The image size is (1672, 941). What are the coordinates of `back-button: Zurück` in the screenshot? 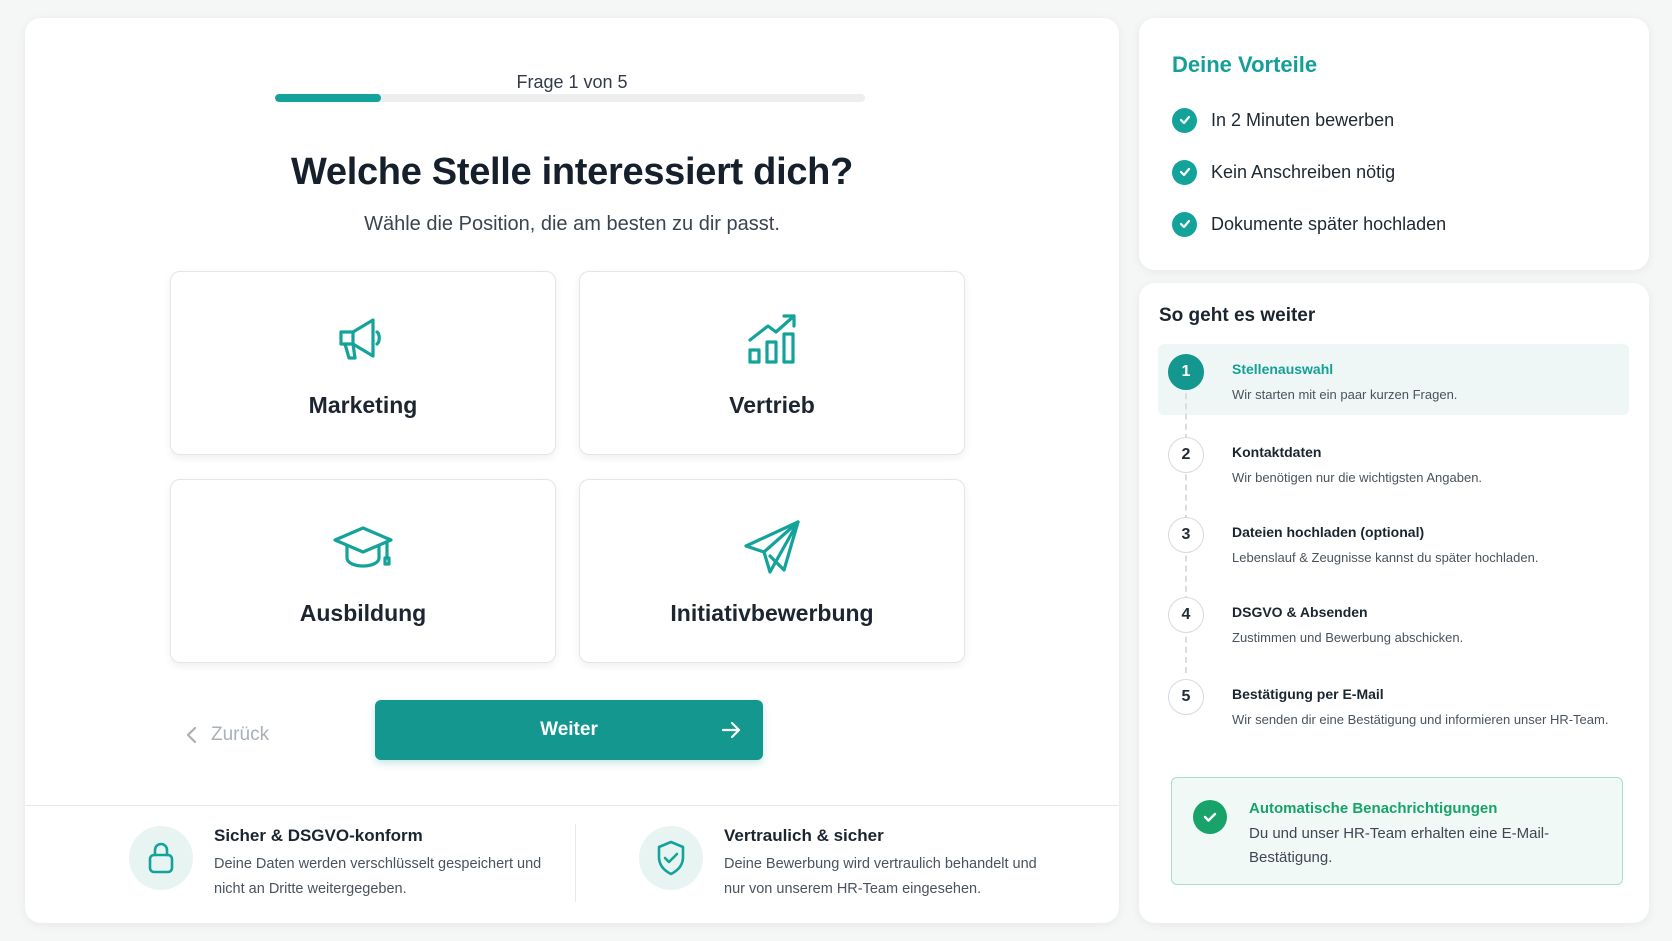 It's located at (245, 735).